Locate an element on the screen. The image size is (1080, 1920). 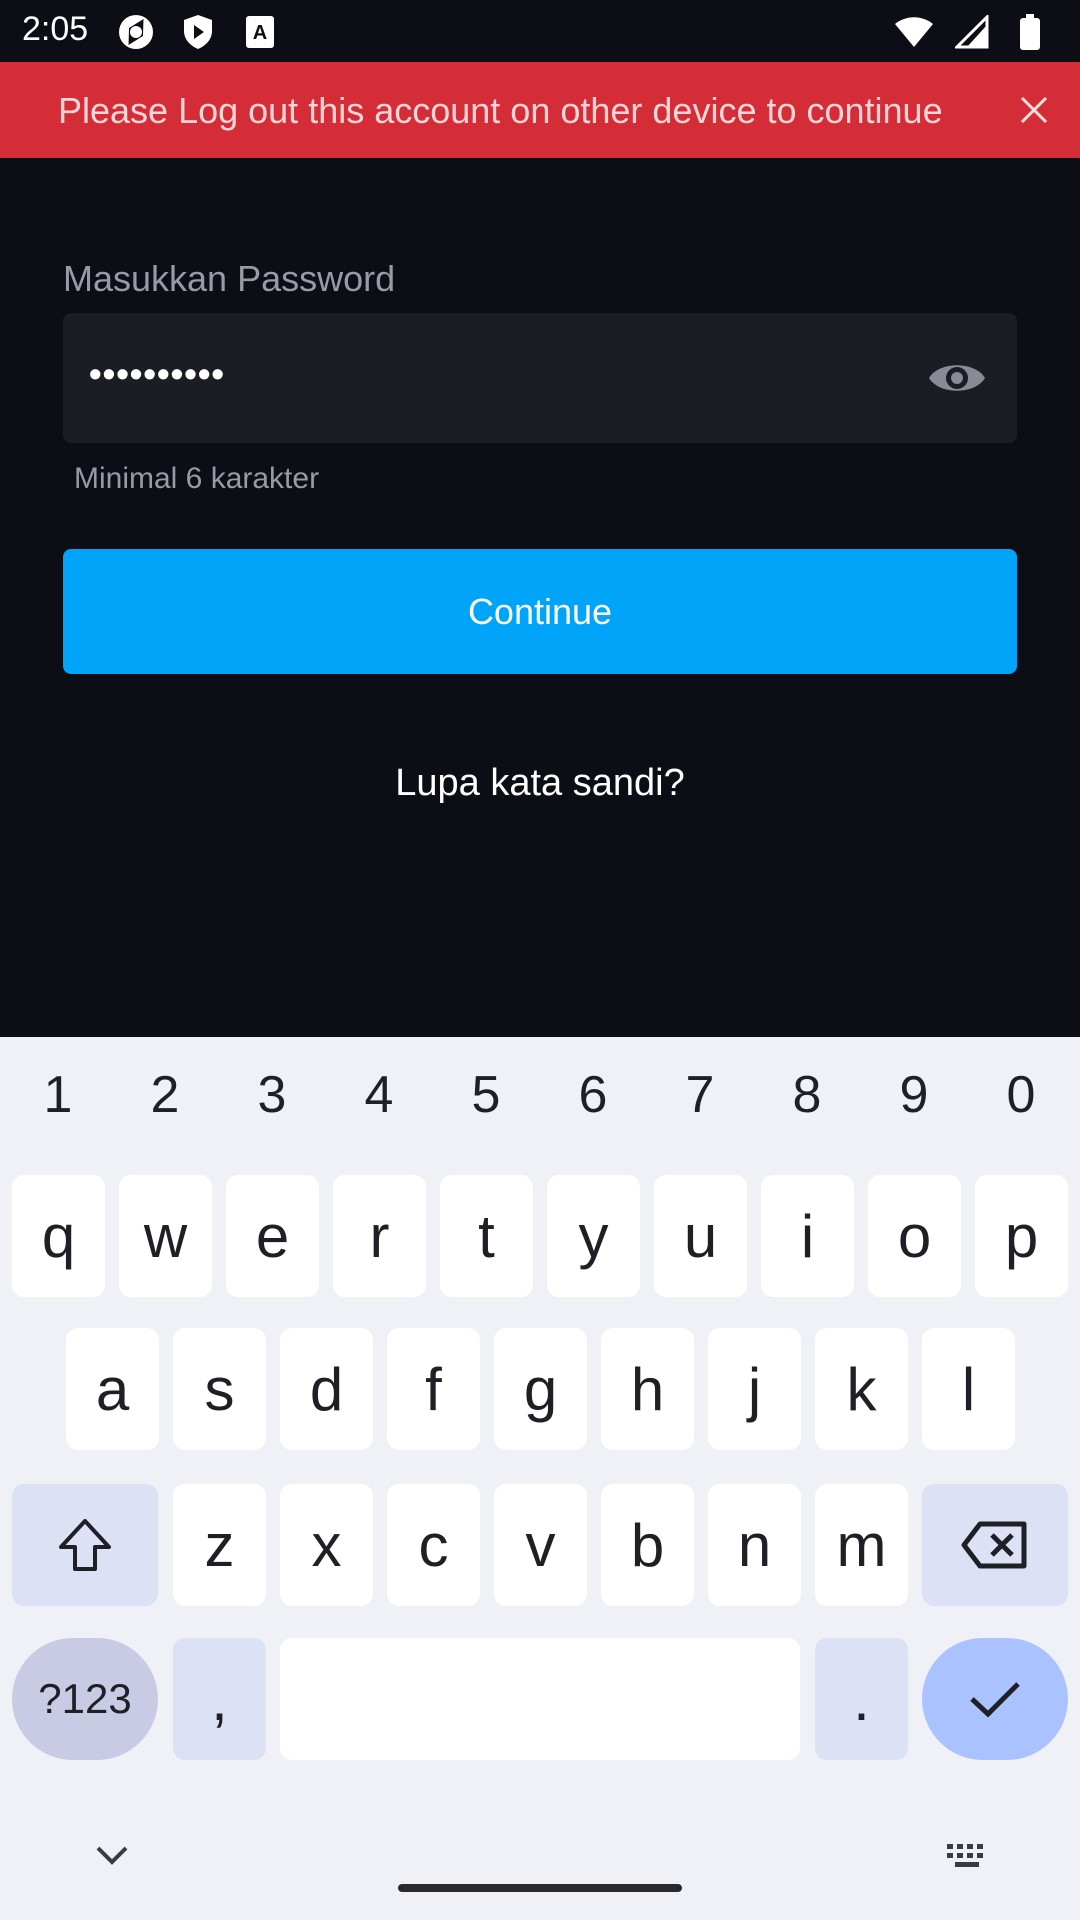
key-y: y is located at coordinates (593, 1236).